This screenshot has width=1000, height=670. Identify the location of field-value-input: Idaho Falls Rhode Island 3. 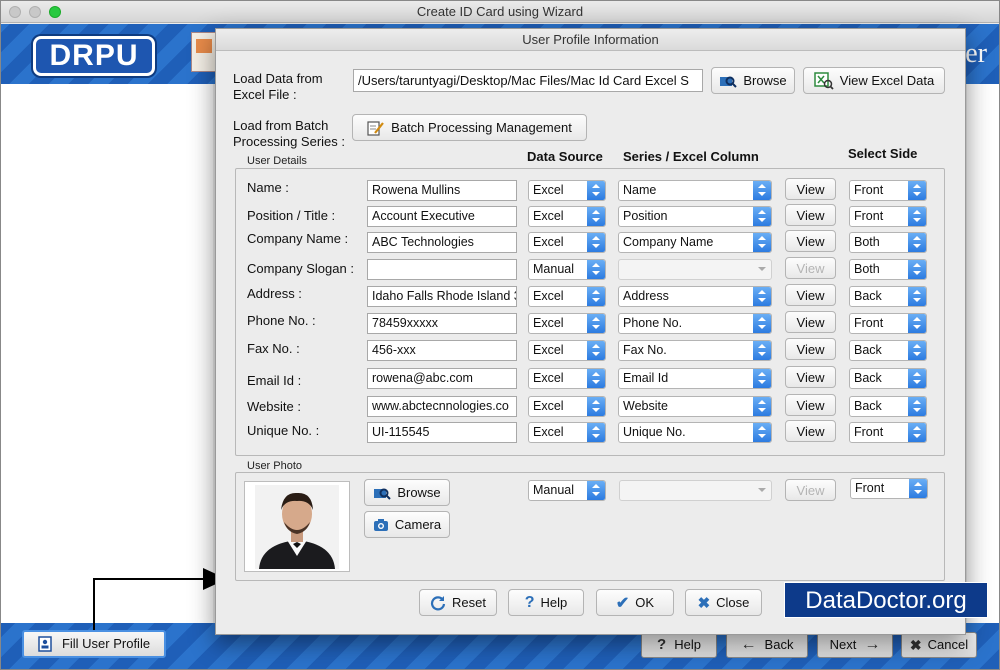
(442, 296).